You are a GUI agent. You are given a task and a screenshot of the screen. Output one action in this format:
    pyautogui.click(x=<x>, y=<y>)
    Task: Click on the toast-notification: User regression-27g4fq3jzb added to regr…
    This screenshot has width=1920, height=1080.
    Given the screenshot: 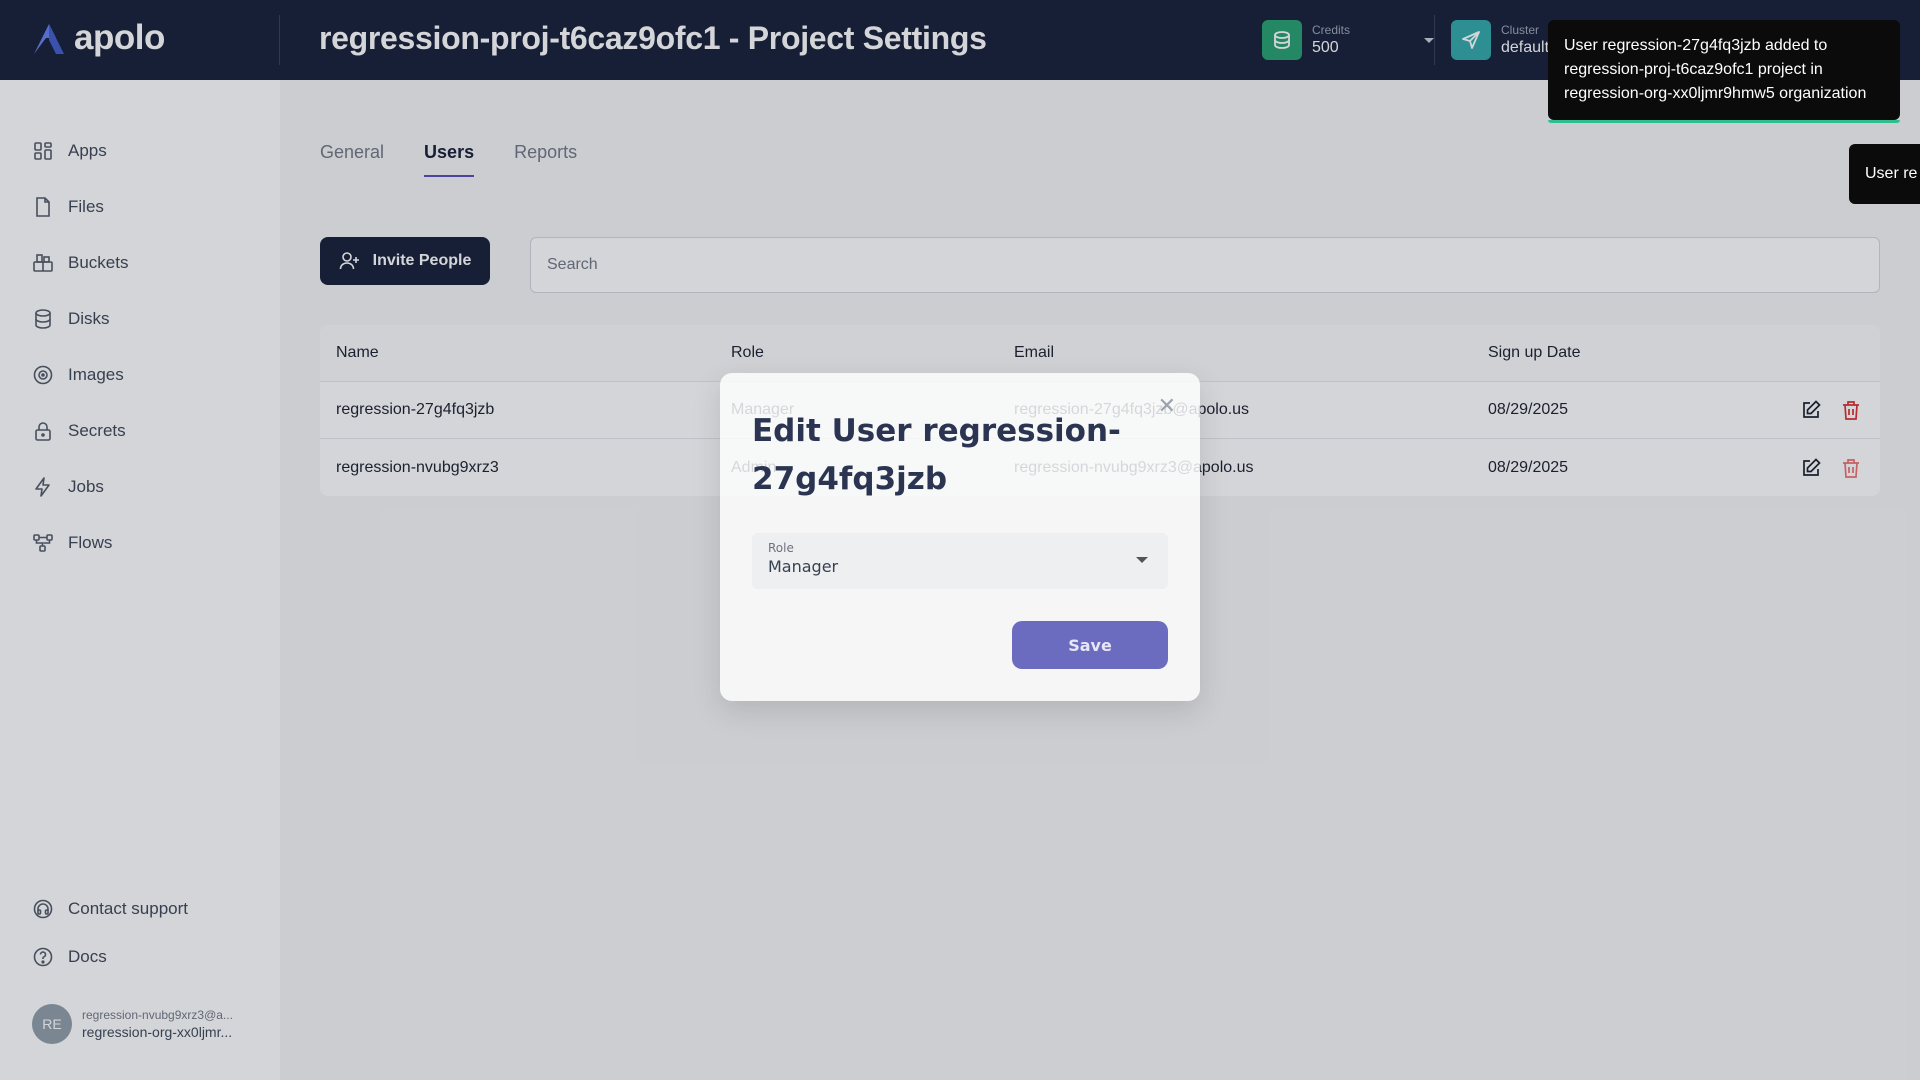 What is the action you would take?
    pyautogui.click(x=1724, y=71)
    